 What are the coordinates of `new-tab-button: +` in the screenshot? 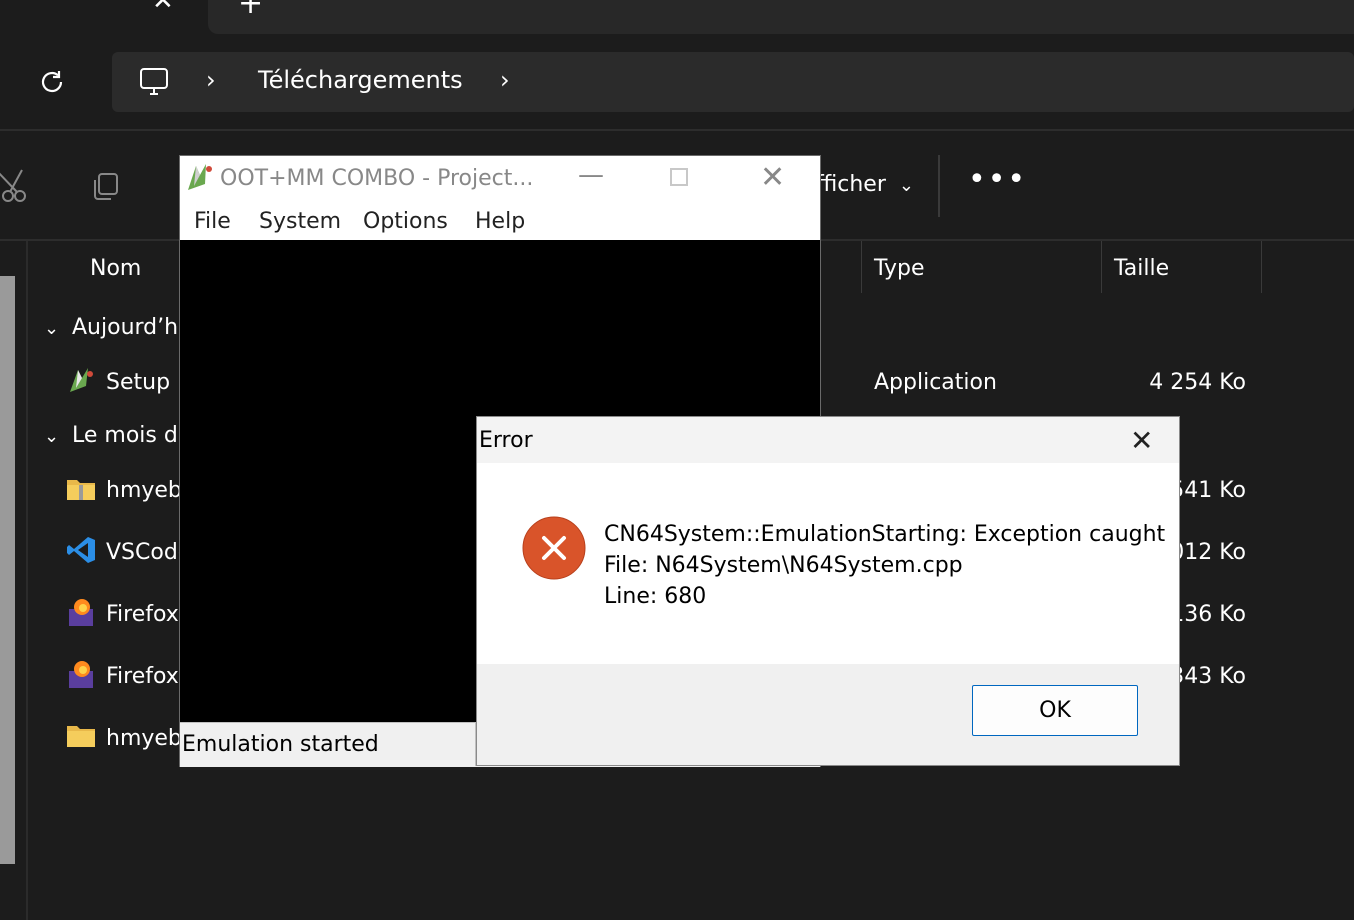 It's located at (250, 10).